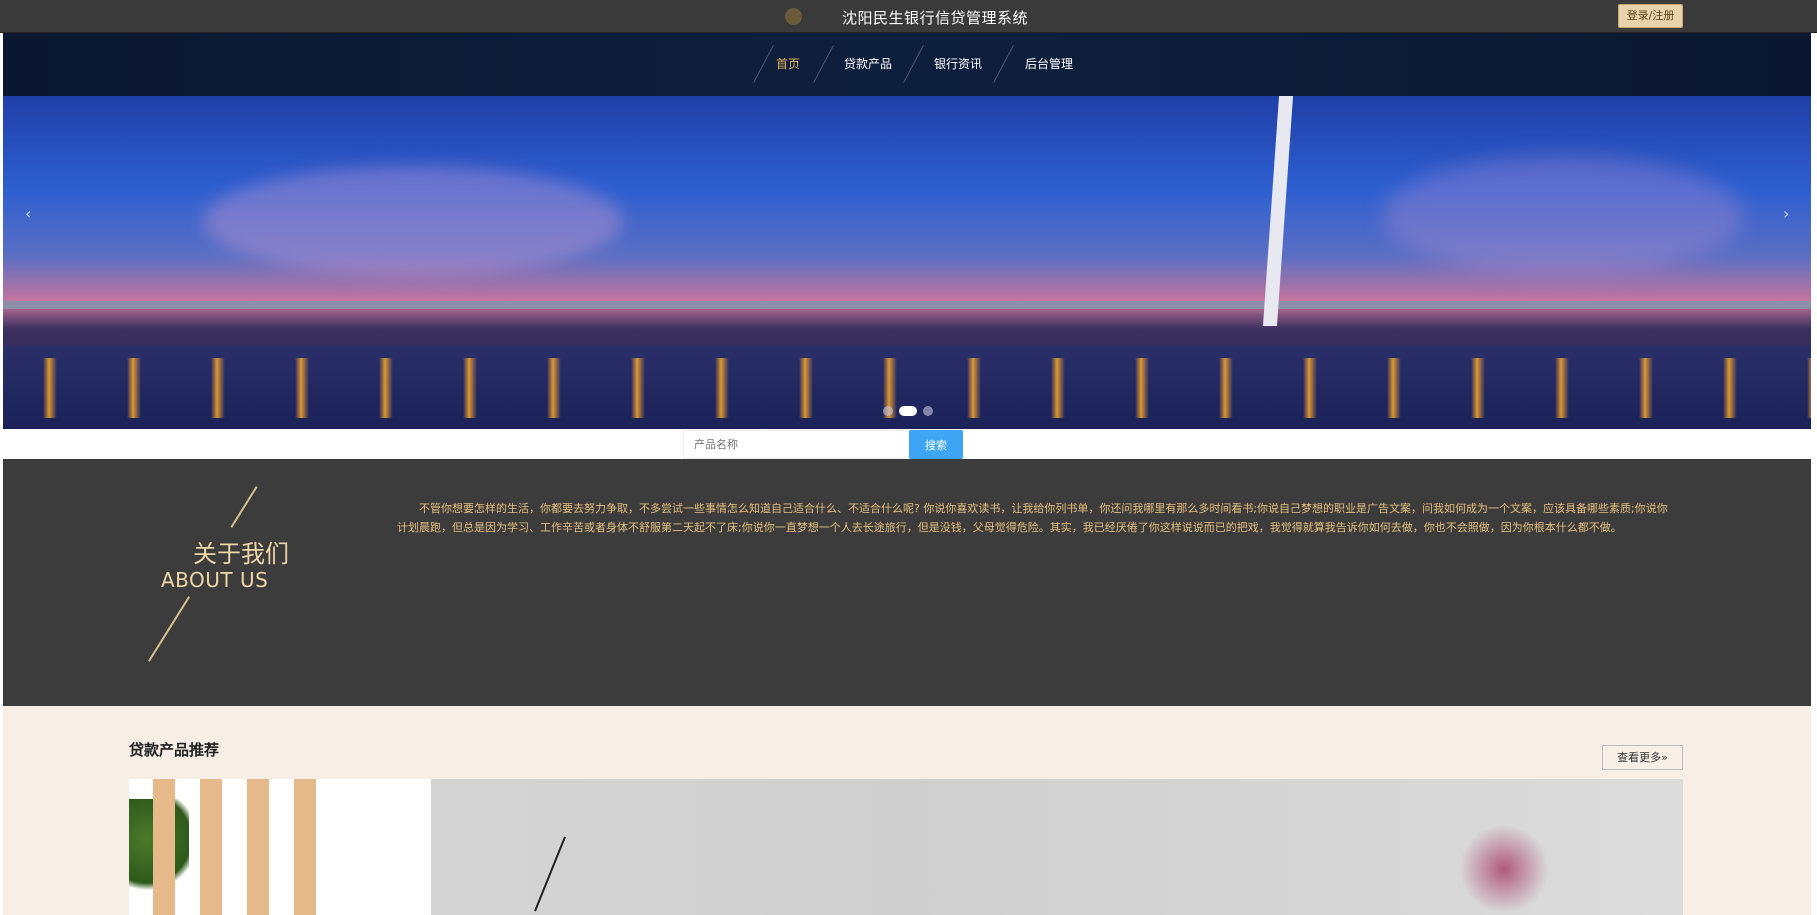 Image resolution: width=1817 pixels, height=915 pixels. I want to click on top-header-bar: 沈阳民生银行信贷管理系统 登录/注册, so click(908, 16).